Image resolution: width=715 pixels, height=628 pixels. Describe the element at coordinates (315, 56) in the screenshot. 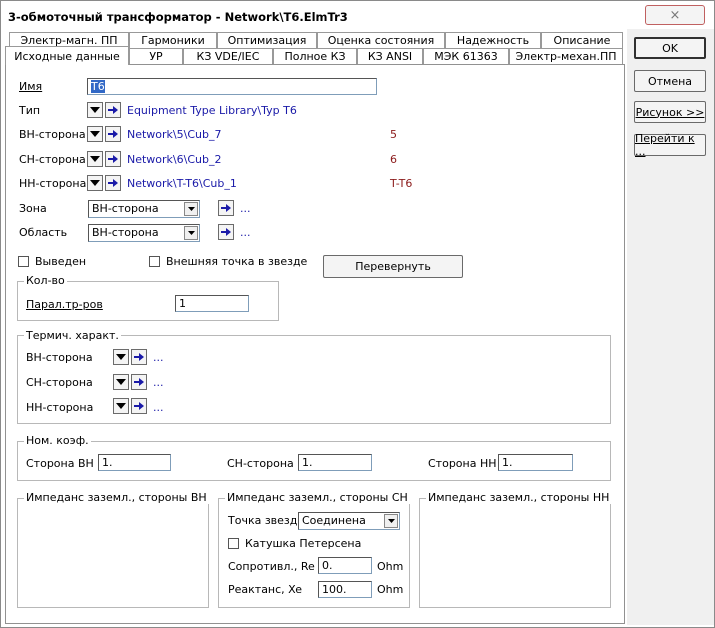

I see `tab-complete-sc: Полное КЗ` at that location.